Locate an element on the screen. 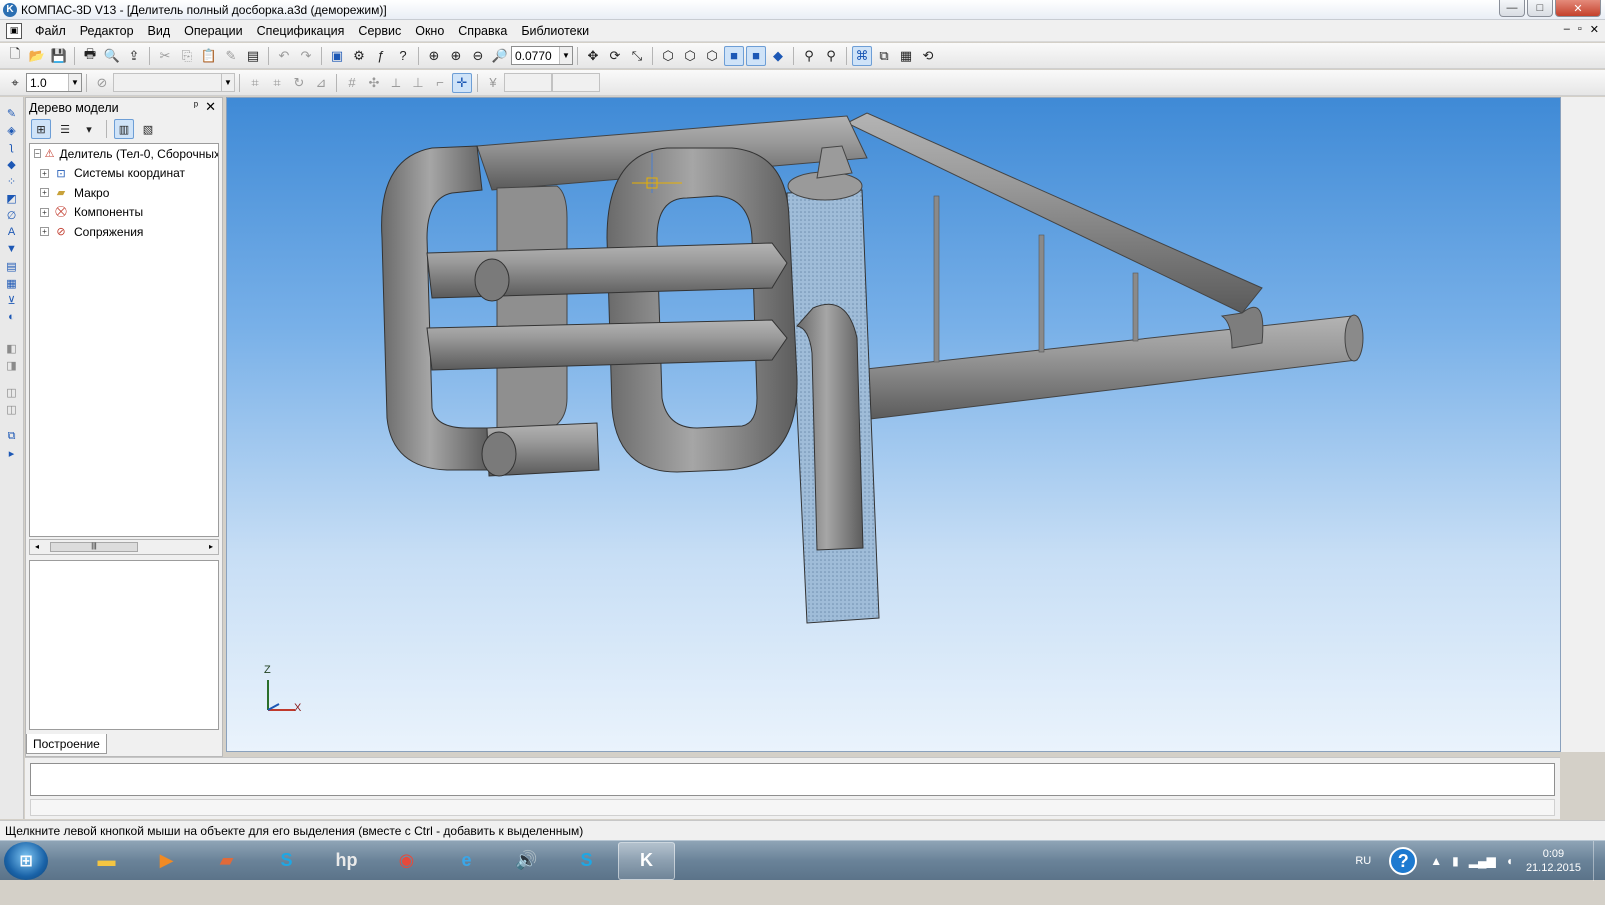 This screenshot has width=1605, height=905. clock: 0:09 21.12.2015 is located at coordinates (1553, 861).